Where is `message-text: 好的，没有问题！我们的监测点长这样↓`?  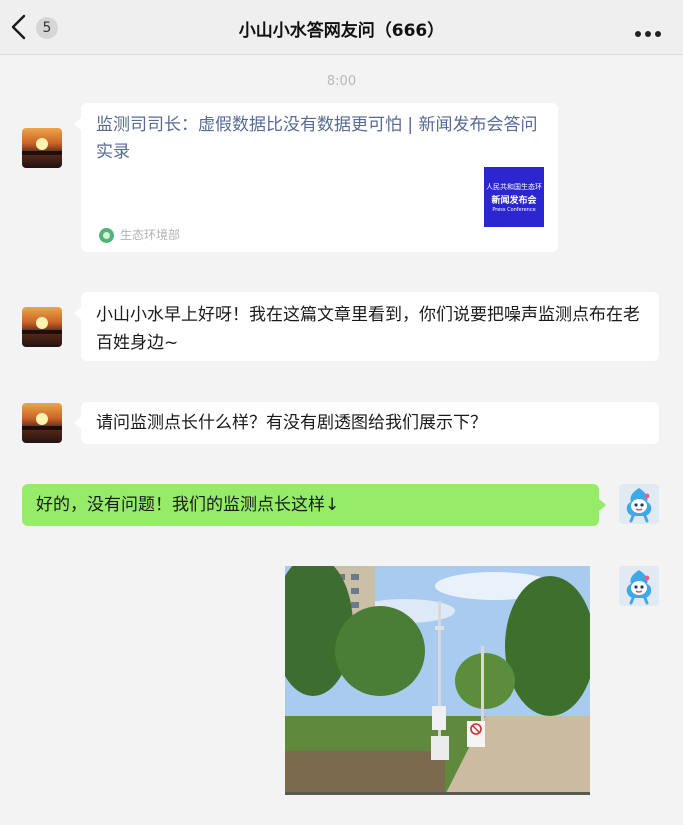
message-text: 好的，没有问题！我们的监测点长这样↓ is located at coordinates (188, 505).